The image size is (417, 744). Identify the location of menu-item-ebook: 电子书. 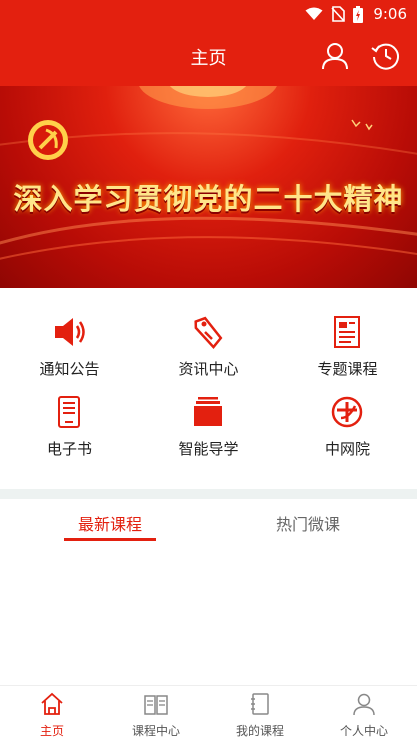
(69, 420).